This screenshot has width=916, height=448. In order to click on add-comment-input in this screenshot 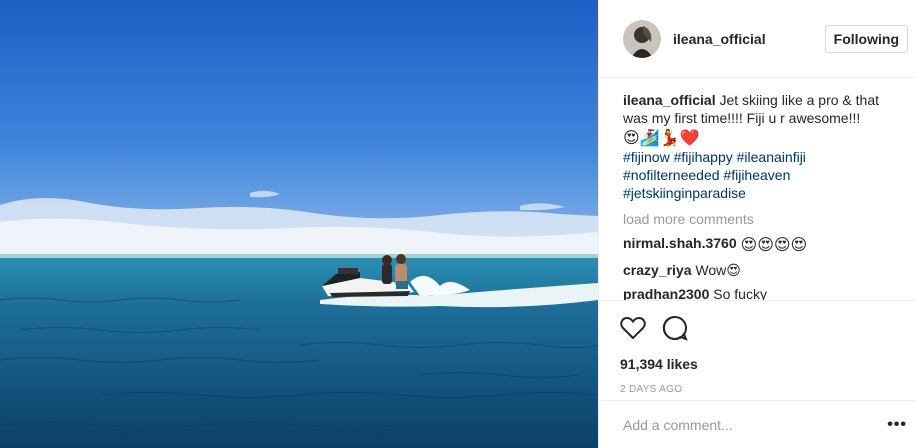, I will do `click(743, 424)`.